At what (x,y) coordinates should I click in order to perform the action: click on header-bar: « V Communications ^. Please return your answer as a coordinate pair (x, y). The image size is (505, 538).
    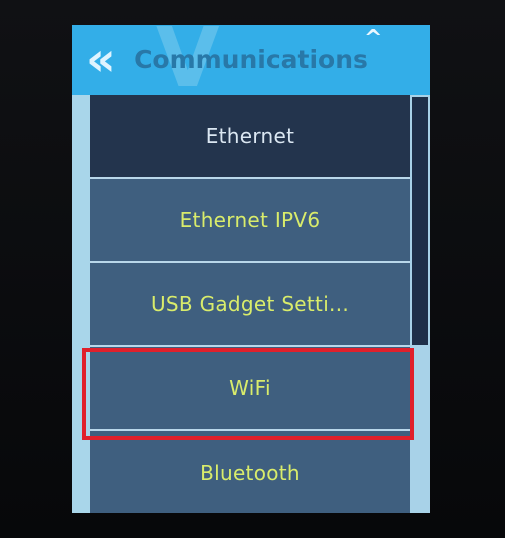
    Looking at the image, I should click on (251, 62).